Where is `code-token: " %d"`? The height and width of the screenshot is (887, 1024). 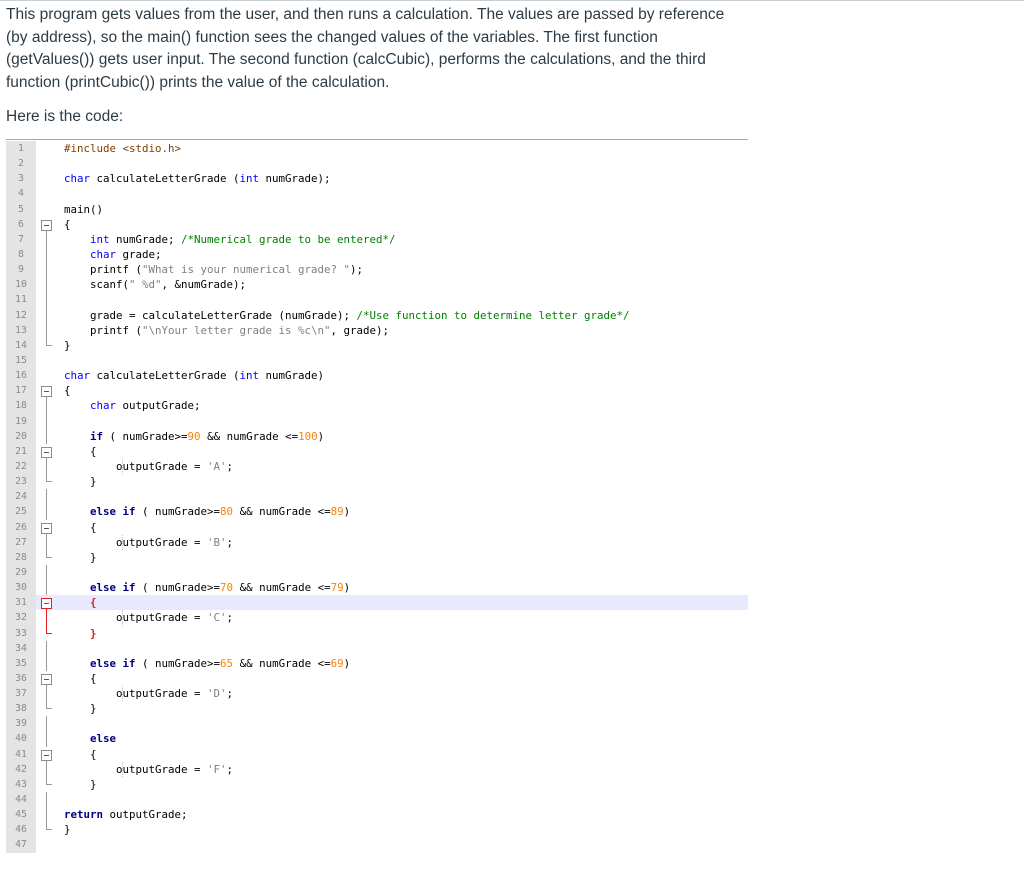 code-token: " %d" is located at coordinates (145, 285).